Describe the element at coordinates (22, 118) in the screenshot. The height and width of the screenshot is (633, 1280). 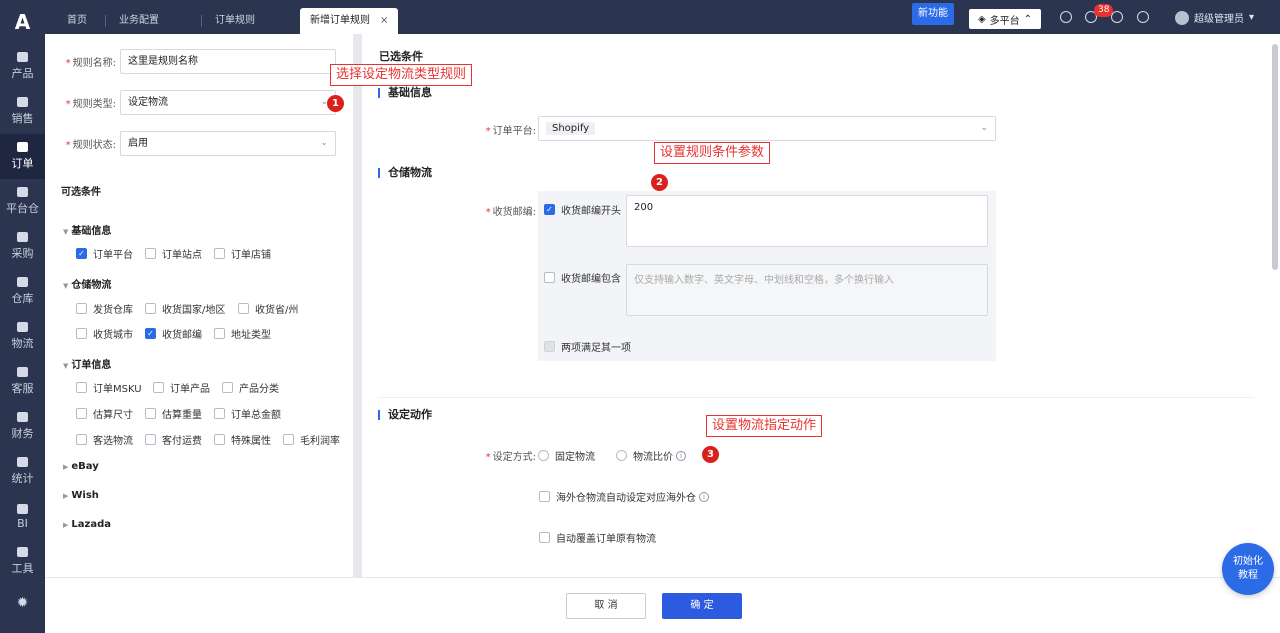
I see `nav-label: 销售` at that location.